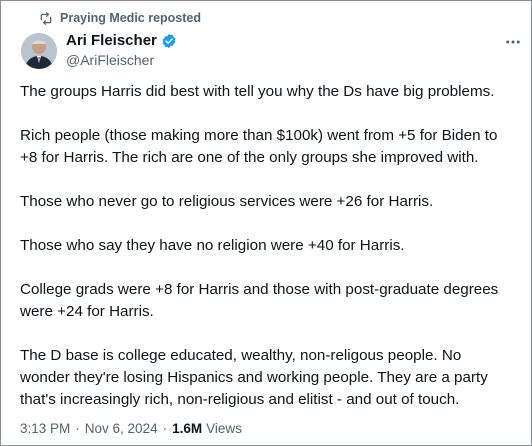  I want to click on views-label: Views, so click(224, 428).